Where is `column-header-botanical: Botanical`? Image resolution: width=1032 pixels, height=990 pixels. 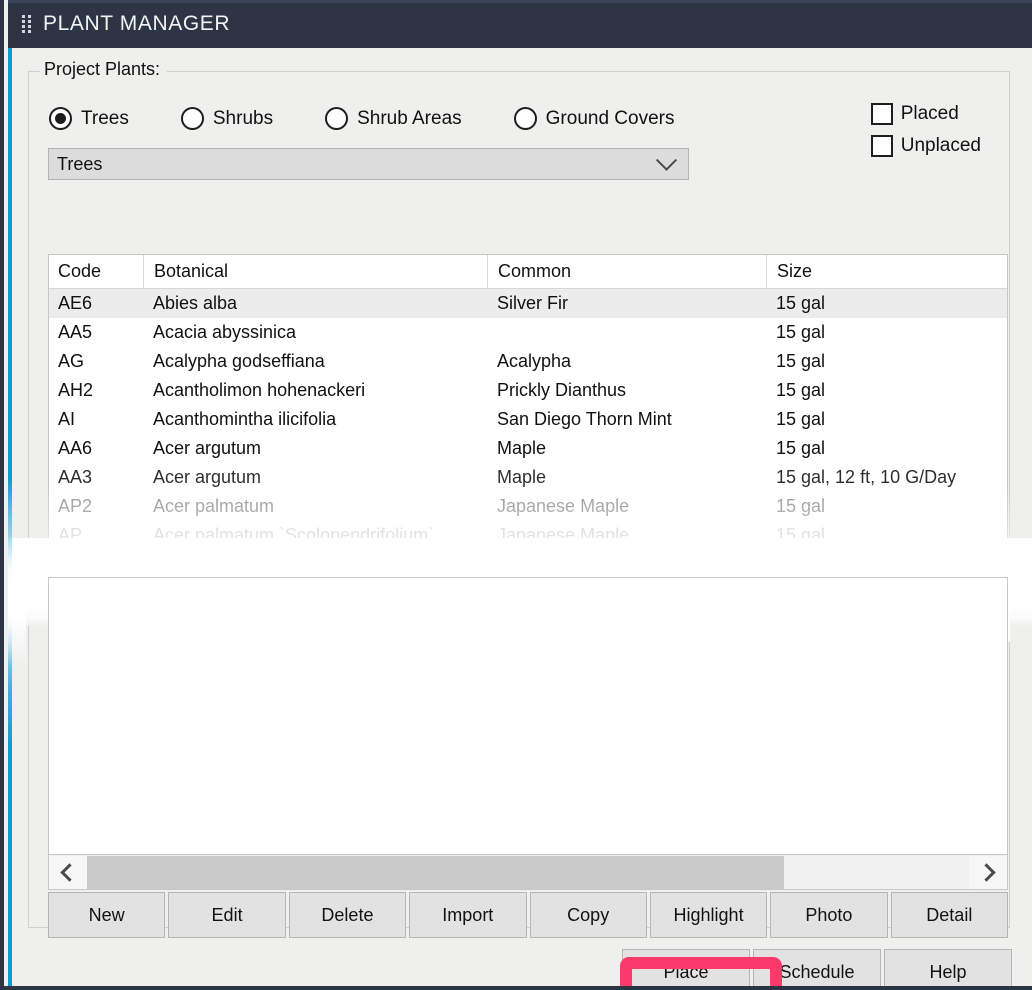
column-header-botanical: Botanical is located at coordinates (315, 271).